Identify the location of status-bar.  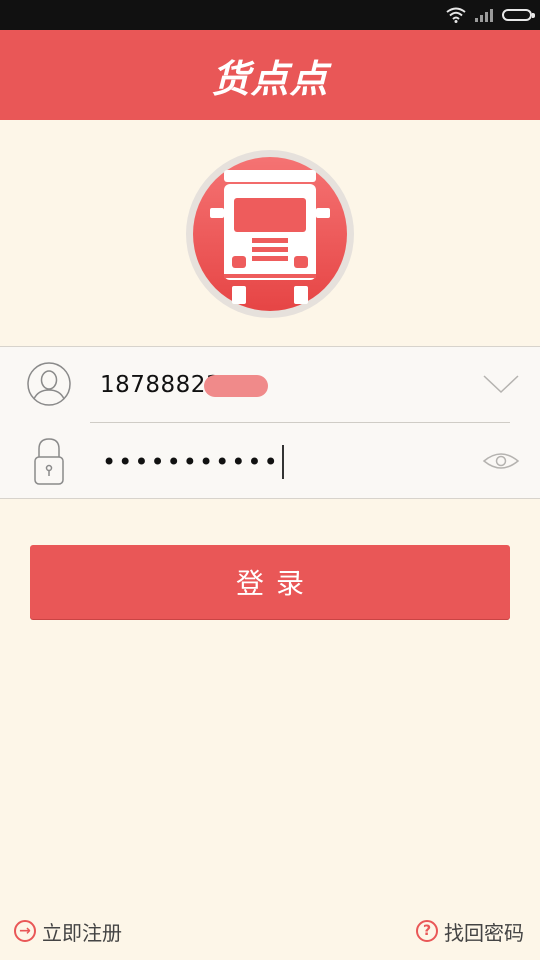
(270, 15).